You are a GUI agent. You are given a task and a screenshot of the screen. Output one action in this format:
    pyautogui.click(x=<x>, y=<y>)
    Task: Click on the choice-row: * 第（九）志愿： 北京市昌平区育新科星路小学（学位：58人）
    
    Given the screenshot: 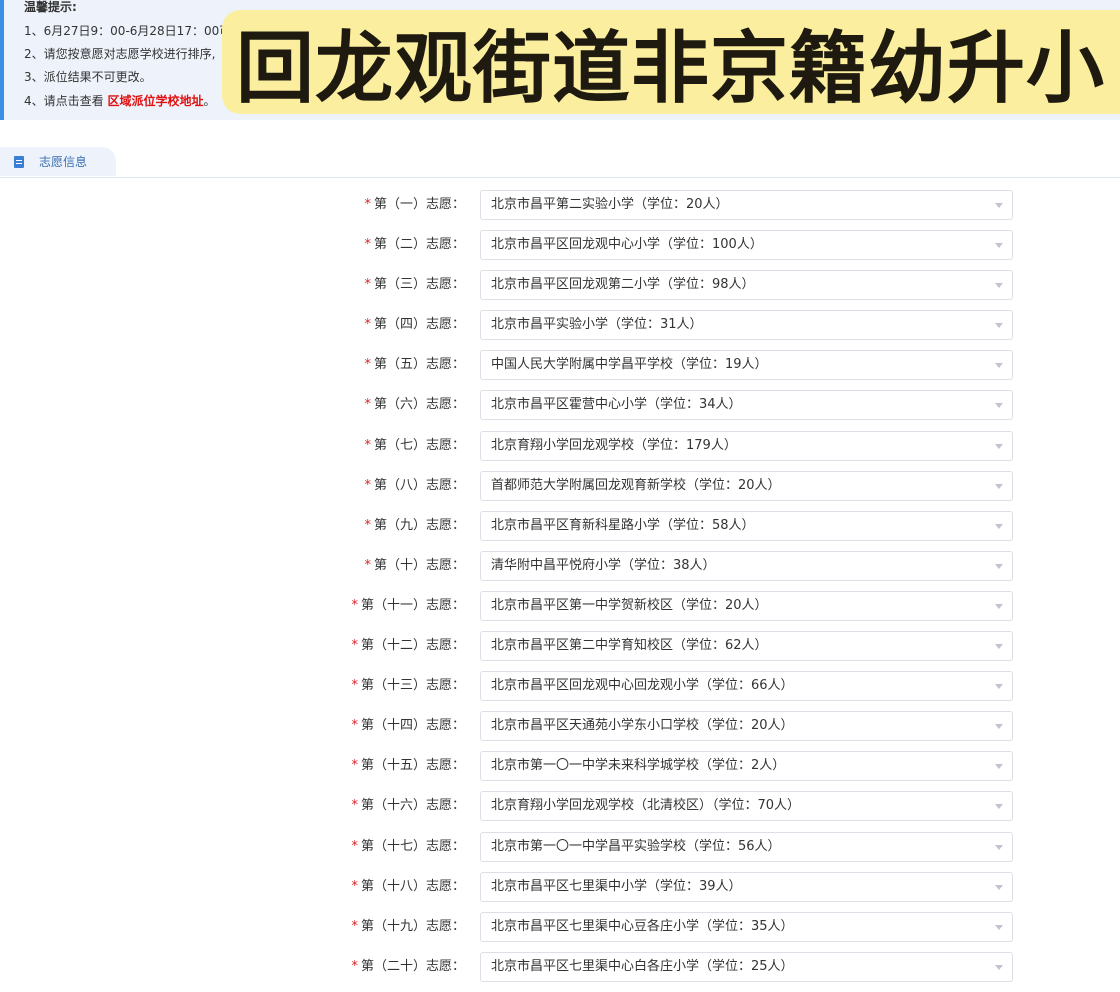 What is the action you would take?
    pyautogui.click(x=560, y=530)
    